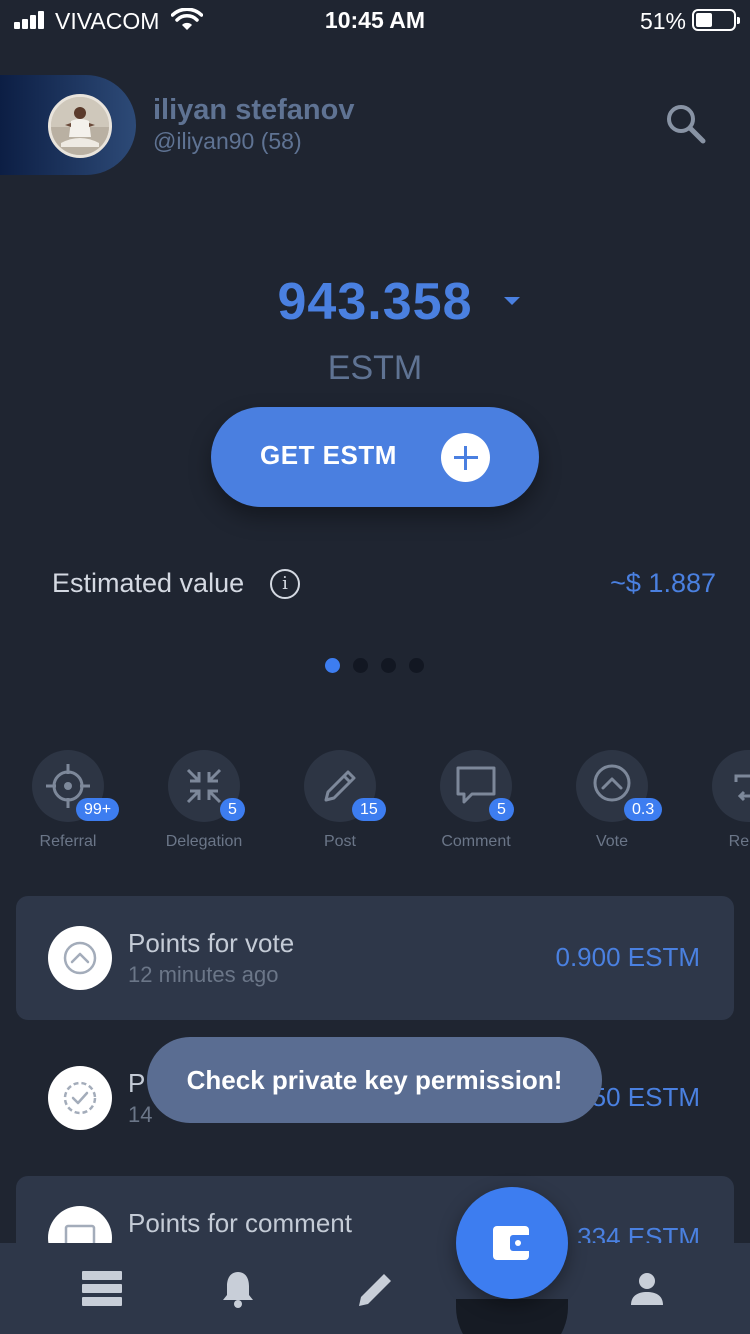  What do you see at coordinates (731, 786) in the screenshot?
I see `activity-circle` at bounding box center [731, 786].